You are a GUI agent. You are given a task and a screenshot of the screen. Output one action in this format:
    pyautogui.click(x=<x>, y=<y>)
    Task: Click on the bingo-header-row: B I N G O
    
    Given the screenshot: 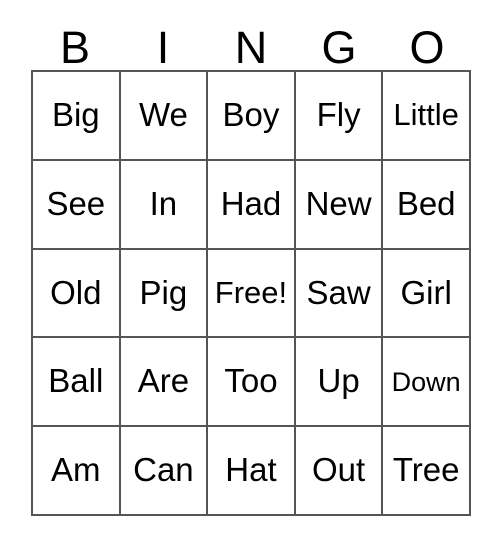 What is the action you would take?
    pyautogui.click(x=251, y=44)
    